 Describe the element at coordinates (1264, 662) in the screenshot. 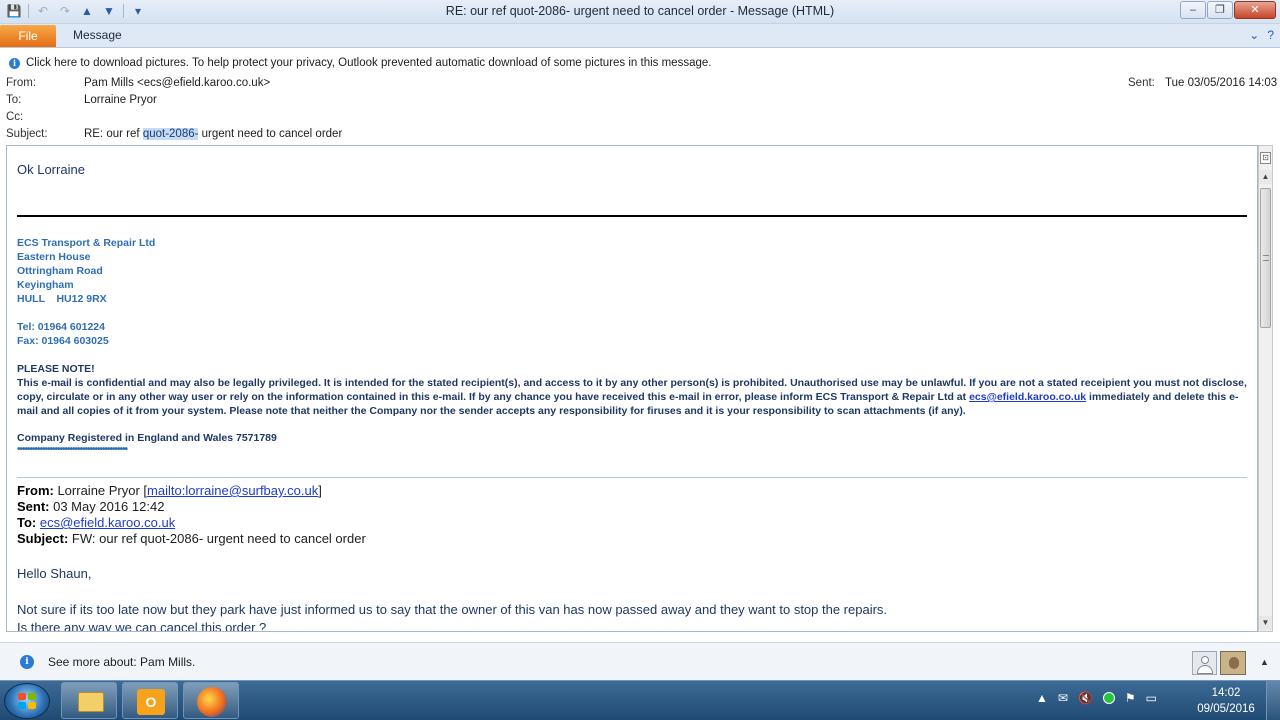

I see `expand-people-pane-icon: ▲` at that location.